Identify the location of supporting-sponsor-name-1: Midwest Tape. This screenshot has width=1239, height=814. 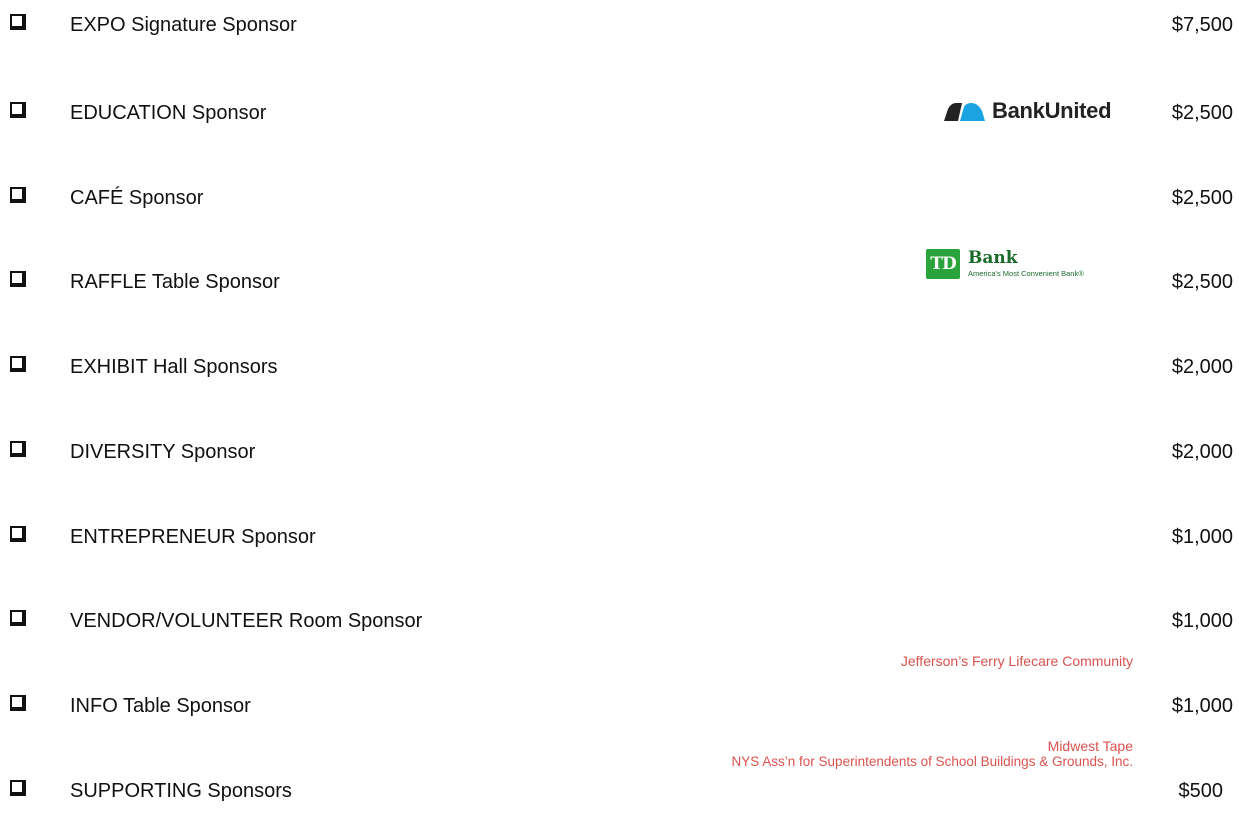
(1090, 746).